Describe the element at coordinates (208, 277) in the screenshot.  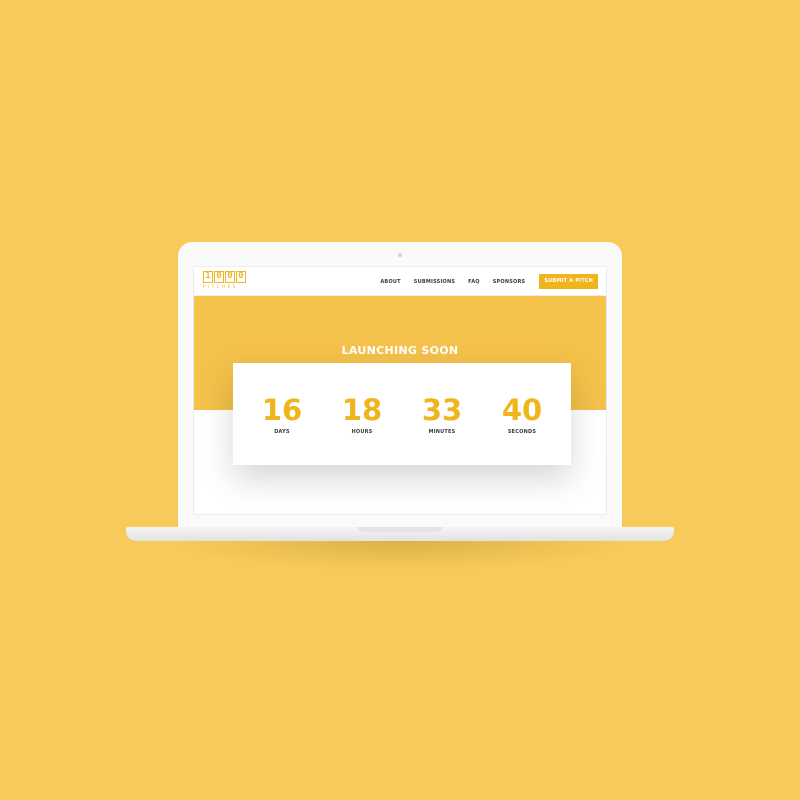
I see `logo-digit: 1` at that location.